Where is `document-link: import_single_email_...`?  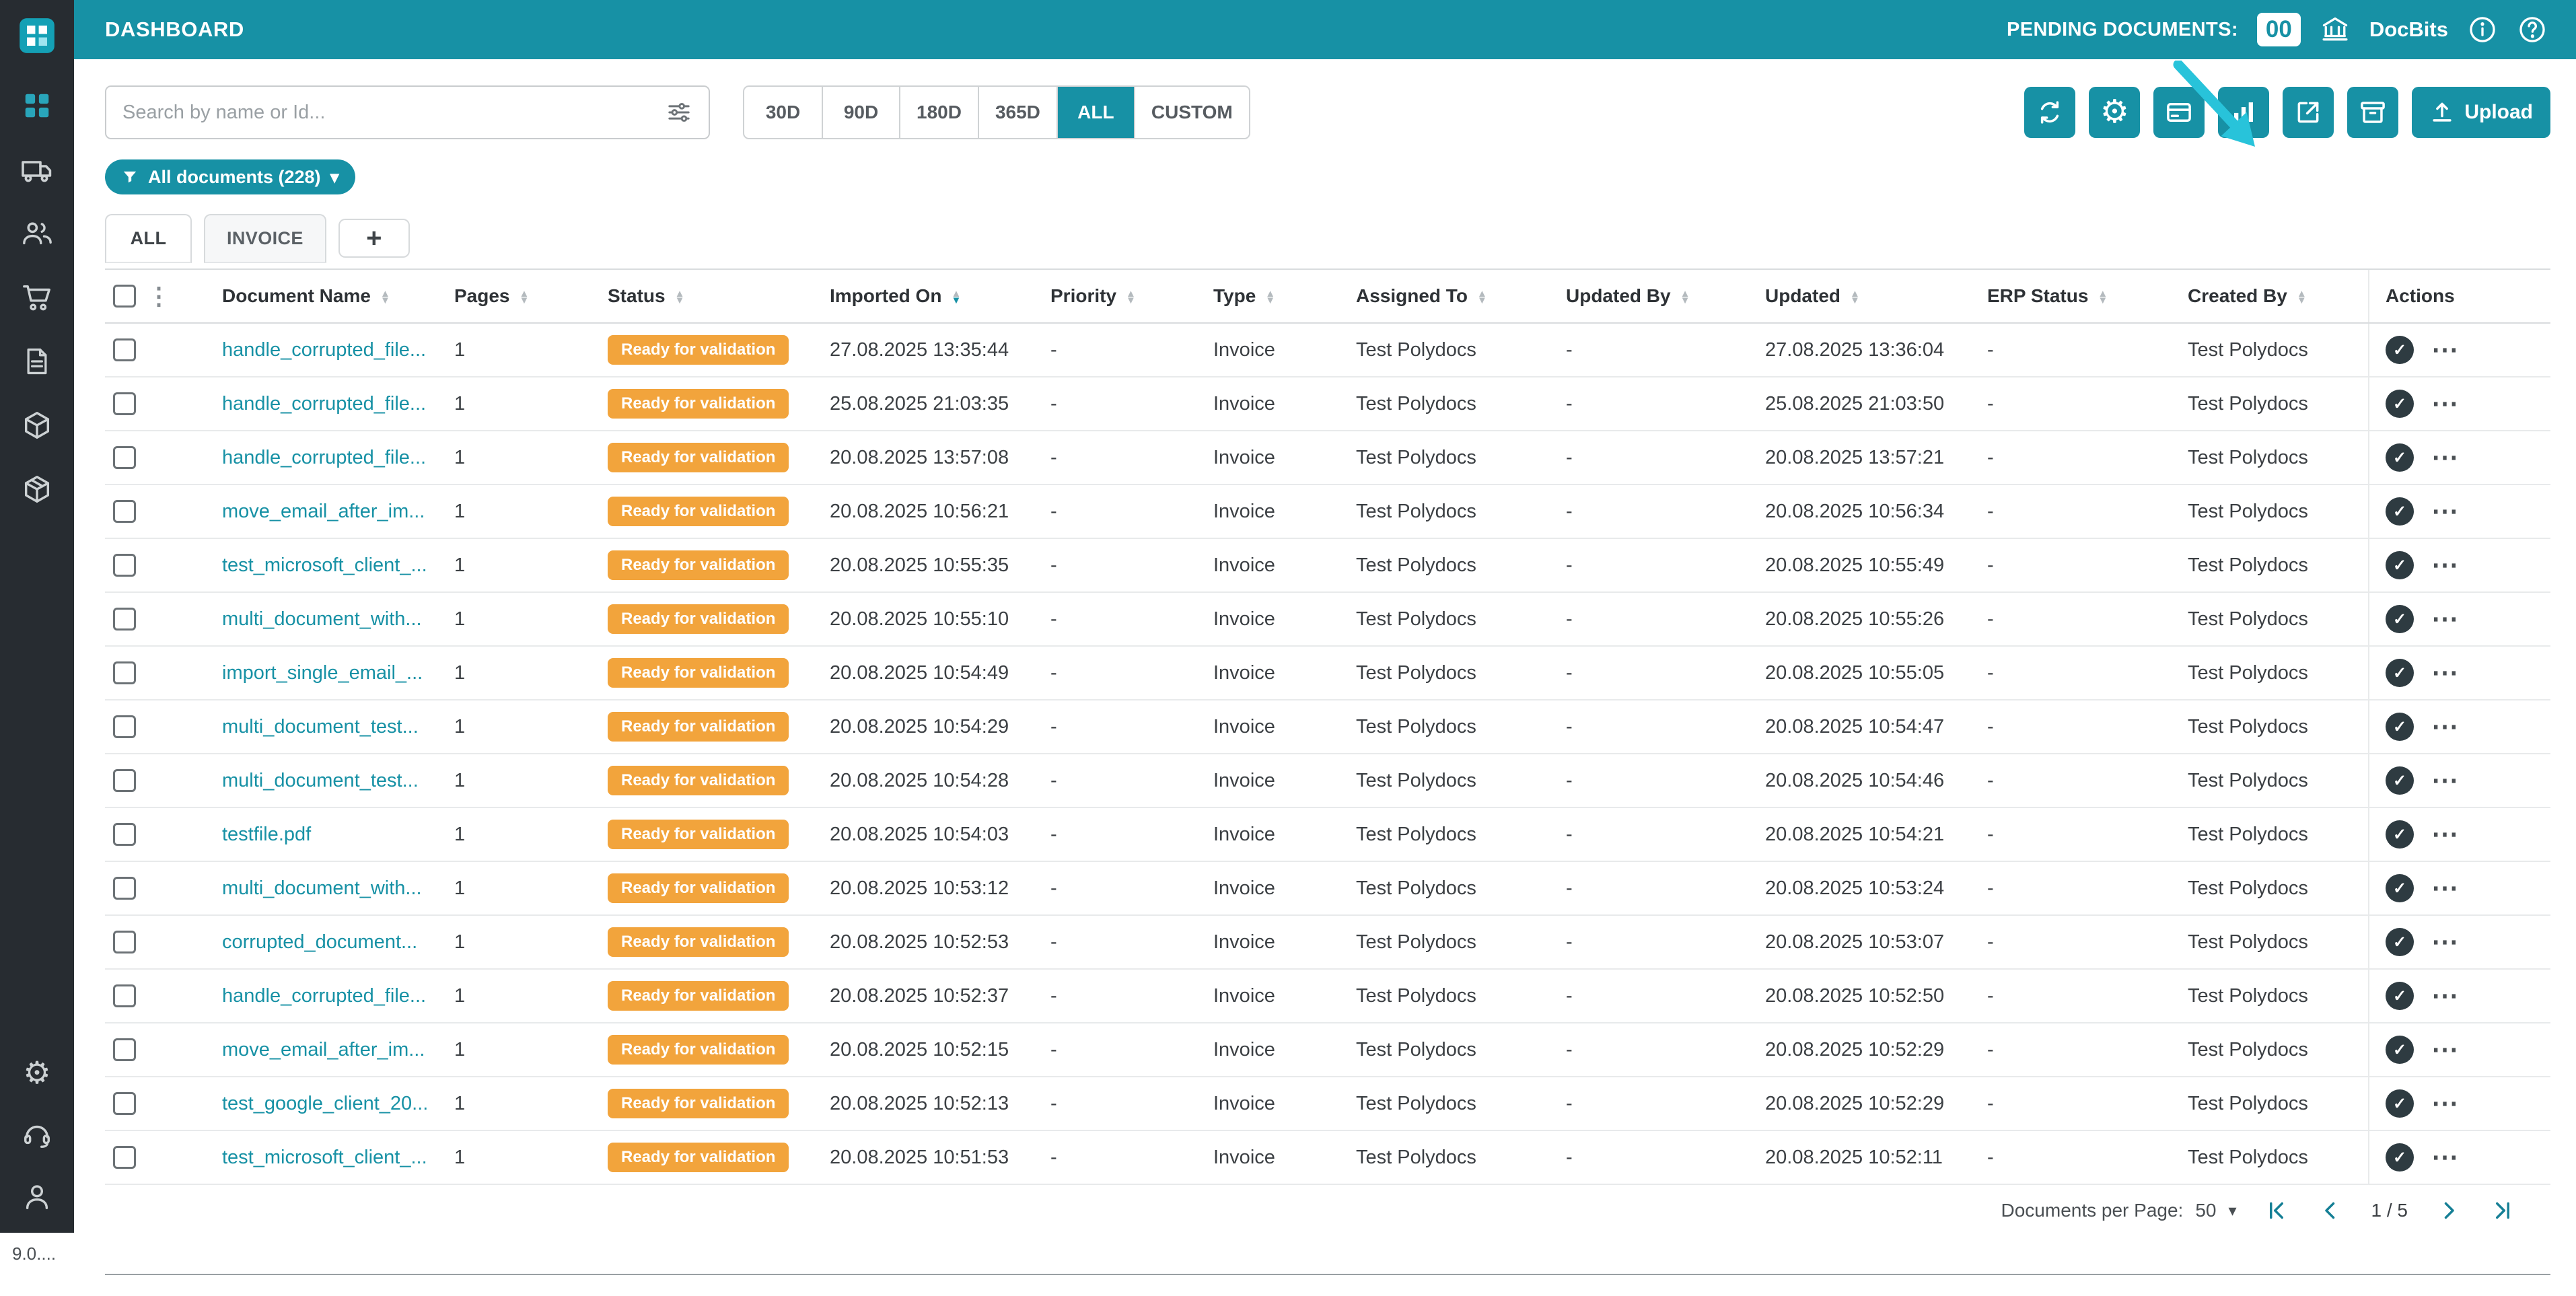
document-link: import_single_email_... is located at coordinates (322, 673).